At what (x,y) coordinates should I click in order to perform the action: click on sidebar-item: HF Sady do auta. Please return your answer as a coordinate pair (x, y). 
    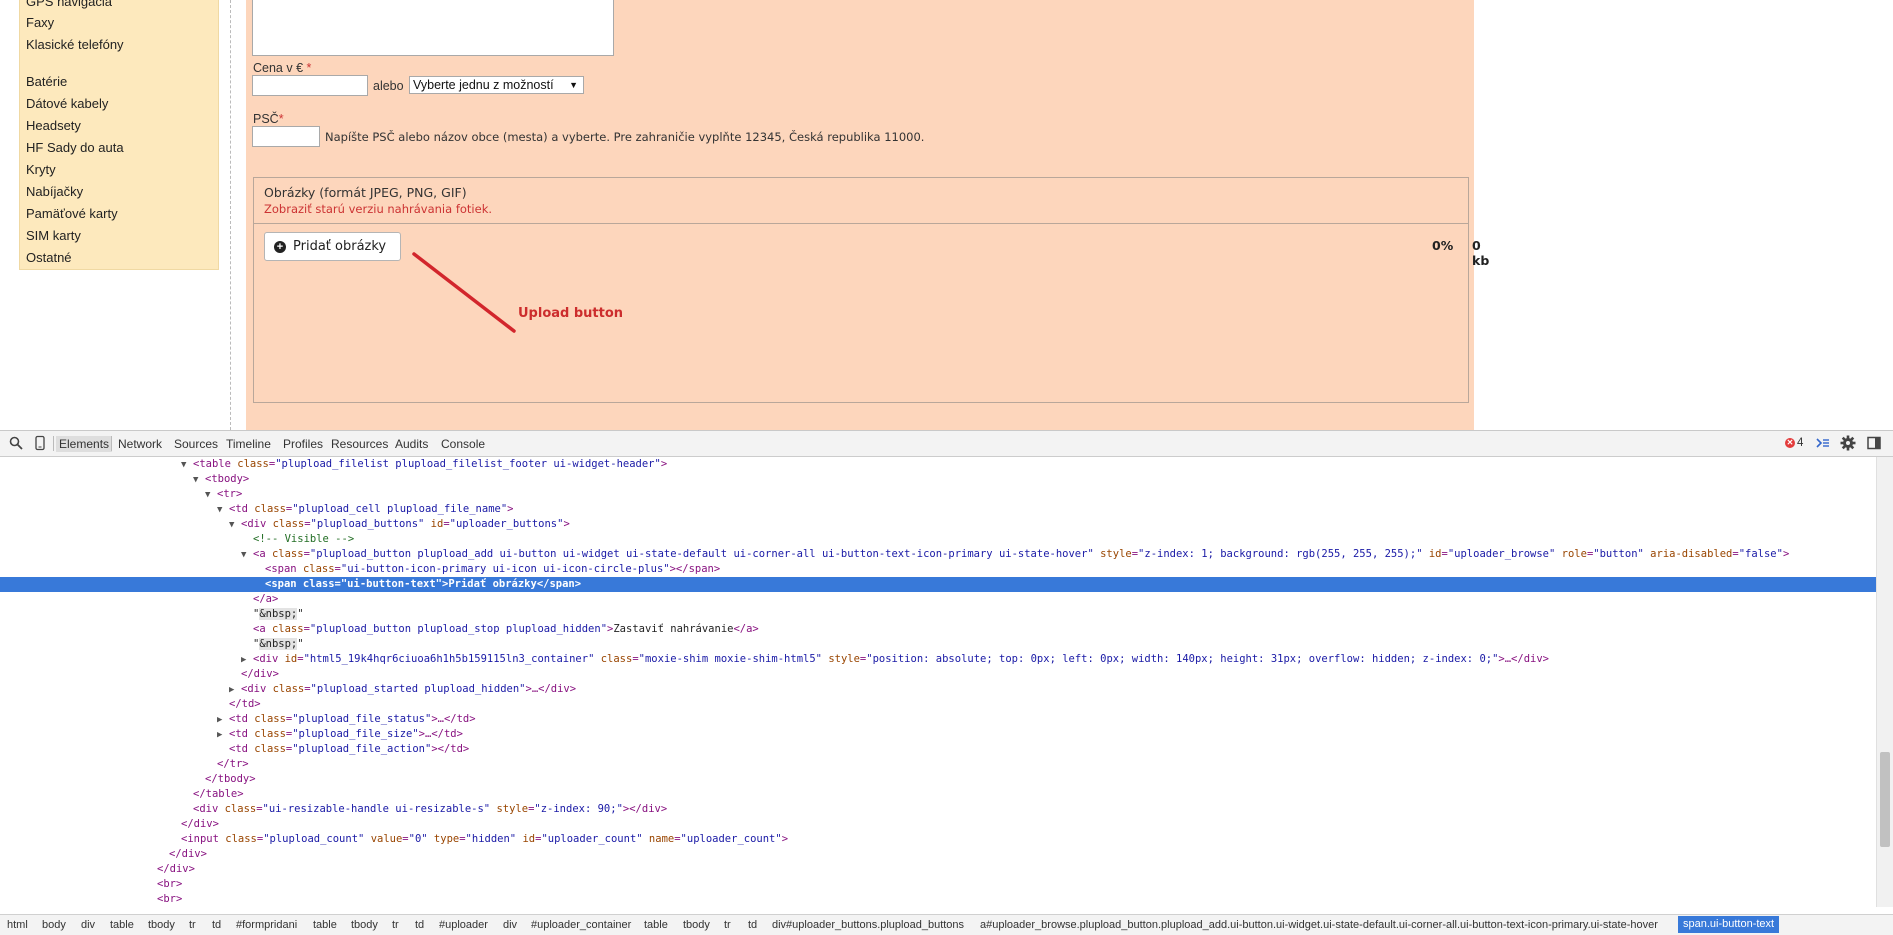
    Looking at the image, I should click on (75, 147).